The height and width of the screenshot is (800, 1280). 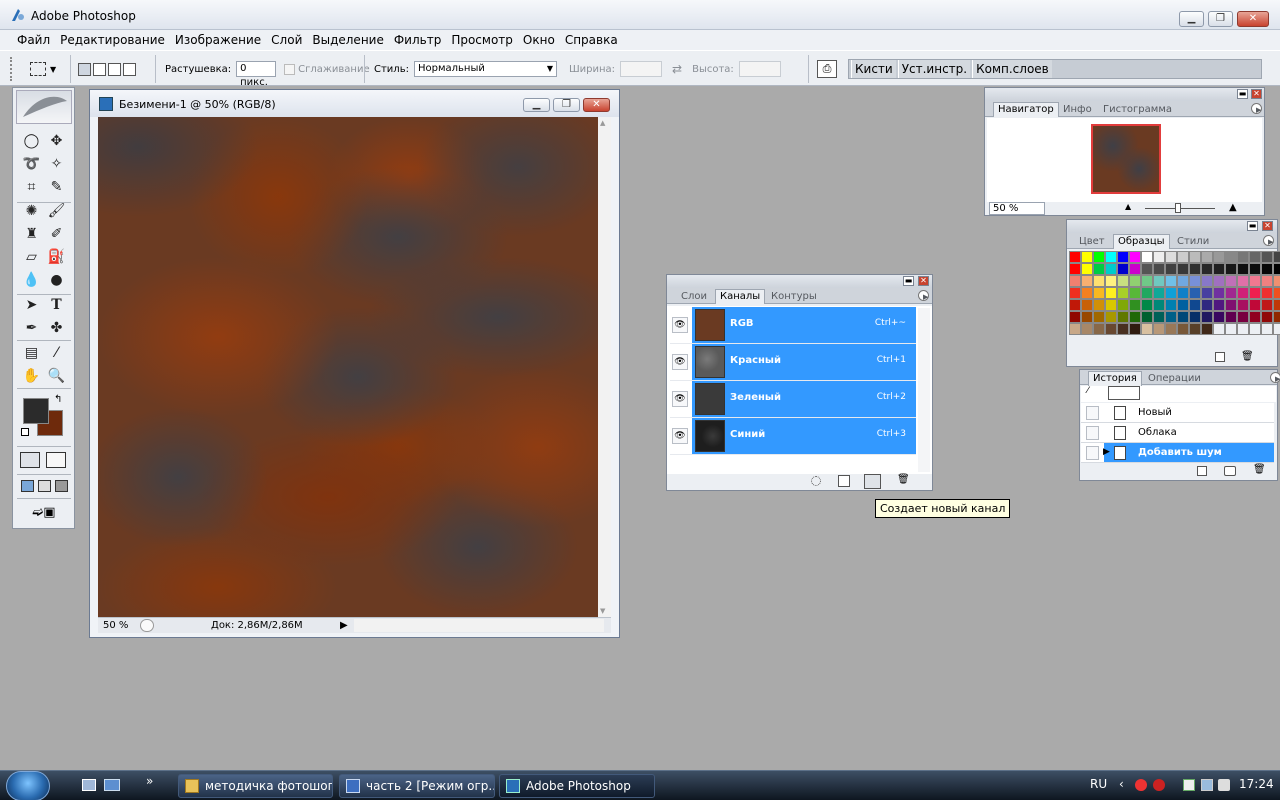 What do you see at coordinates (33, 40) in the screenshot?
I see `menu-file: Файл` at bounding box center [33, 40].